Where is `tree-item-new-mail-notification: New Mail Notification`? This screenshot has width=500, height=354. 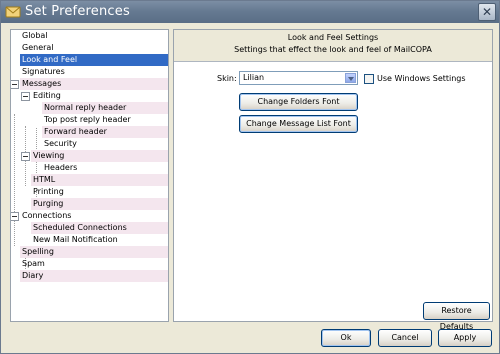
tree-item-new-mail-notification: New Mail Notification is located at coordinates (75, 240).